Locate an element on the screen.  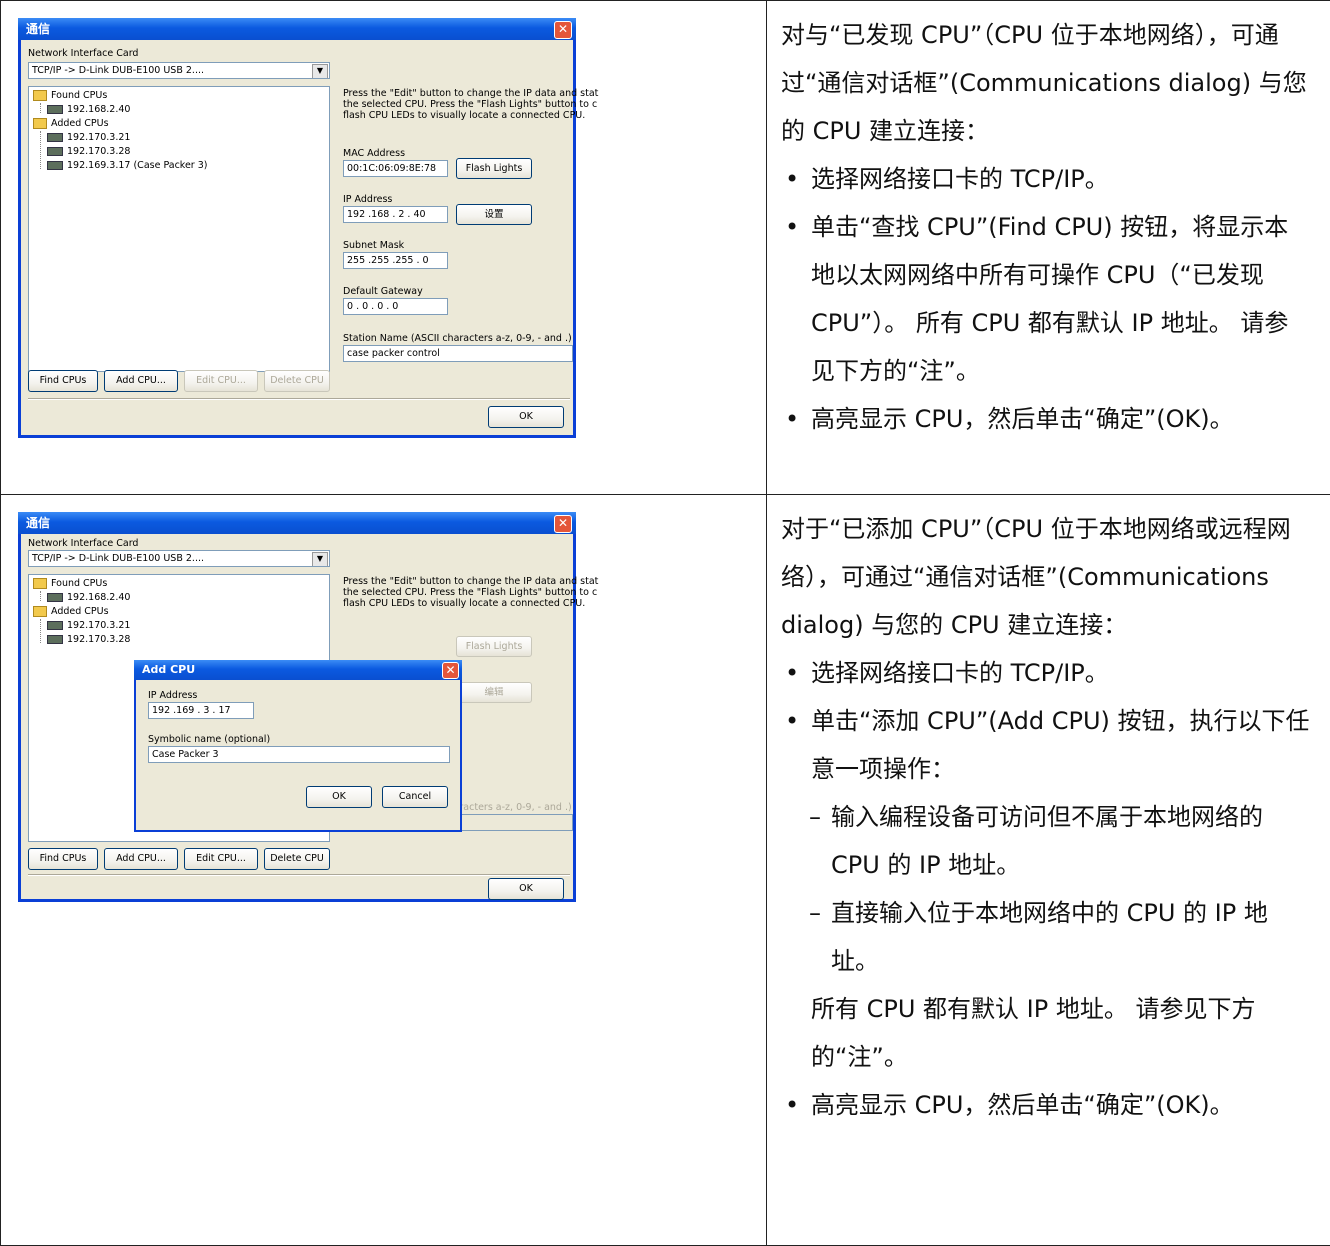
symbolic-name-label: Symbolic name (optional) is located at coordinates (209, 740).